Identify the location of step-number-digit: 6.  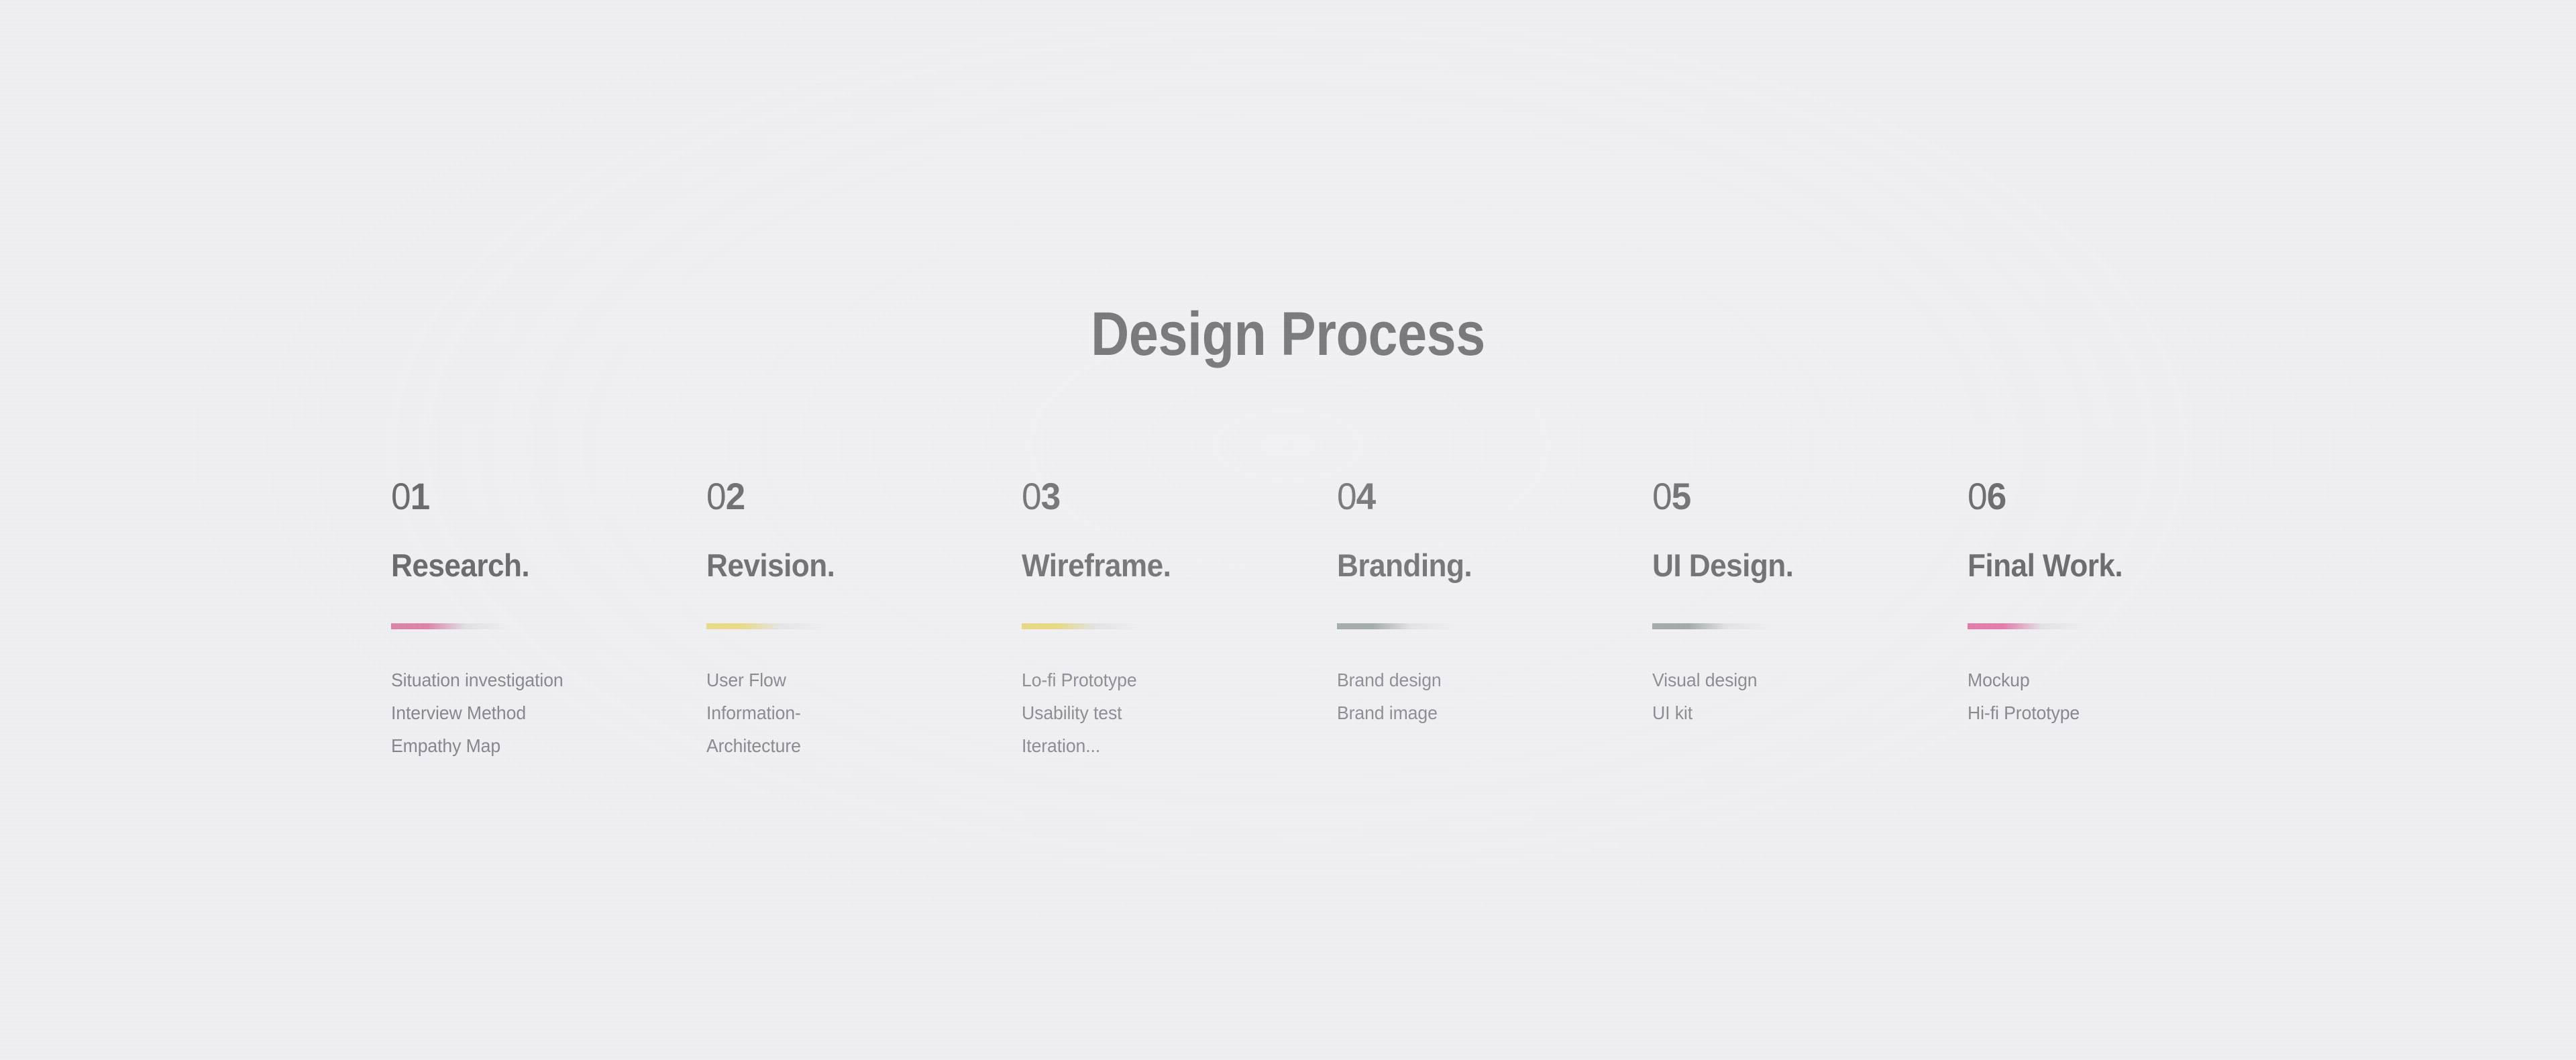
(1996, 496).